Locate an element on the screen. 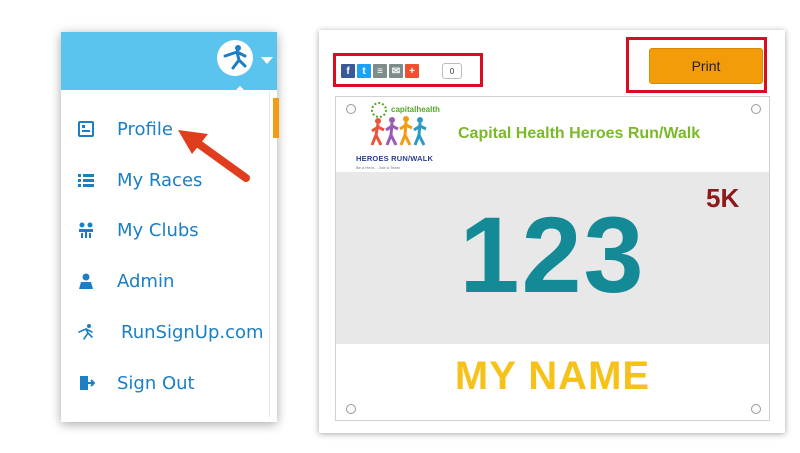 The width and height of the screenshot is (800, 453). print-button: Print is located at coordinates (706, 66).